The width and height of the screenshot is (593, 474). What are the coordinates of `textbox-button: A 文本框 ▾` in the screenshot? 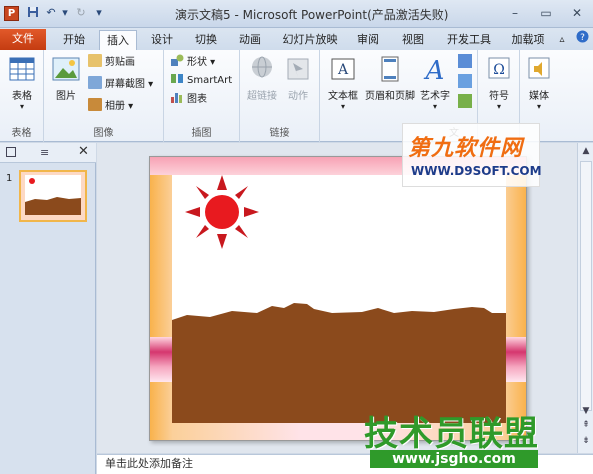 It's located at (343, 82).